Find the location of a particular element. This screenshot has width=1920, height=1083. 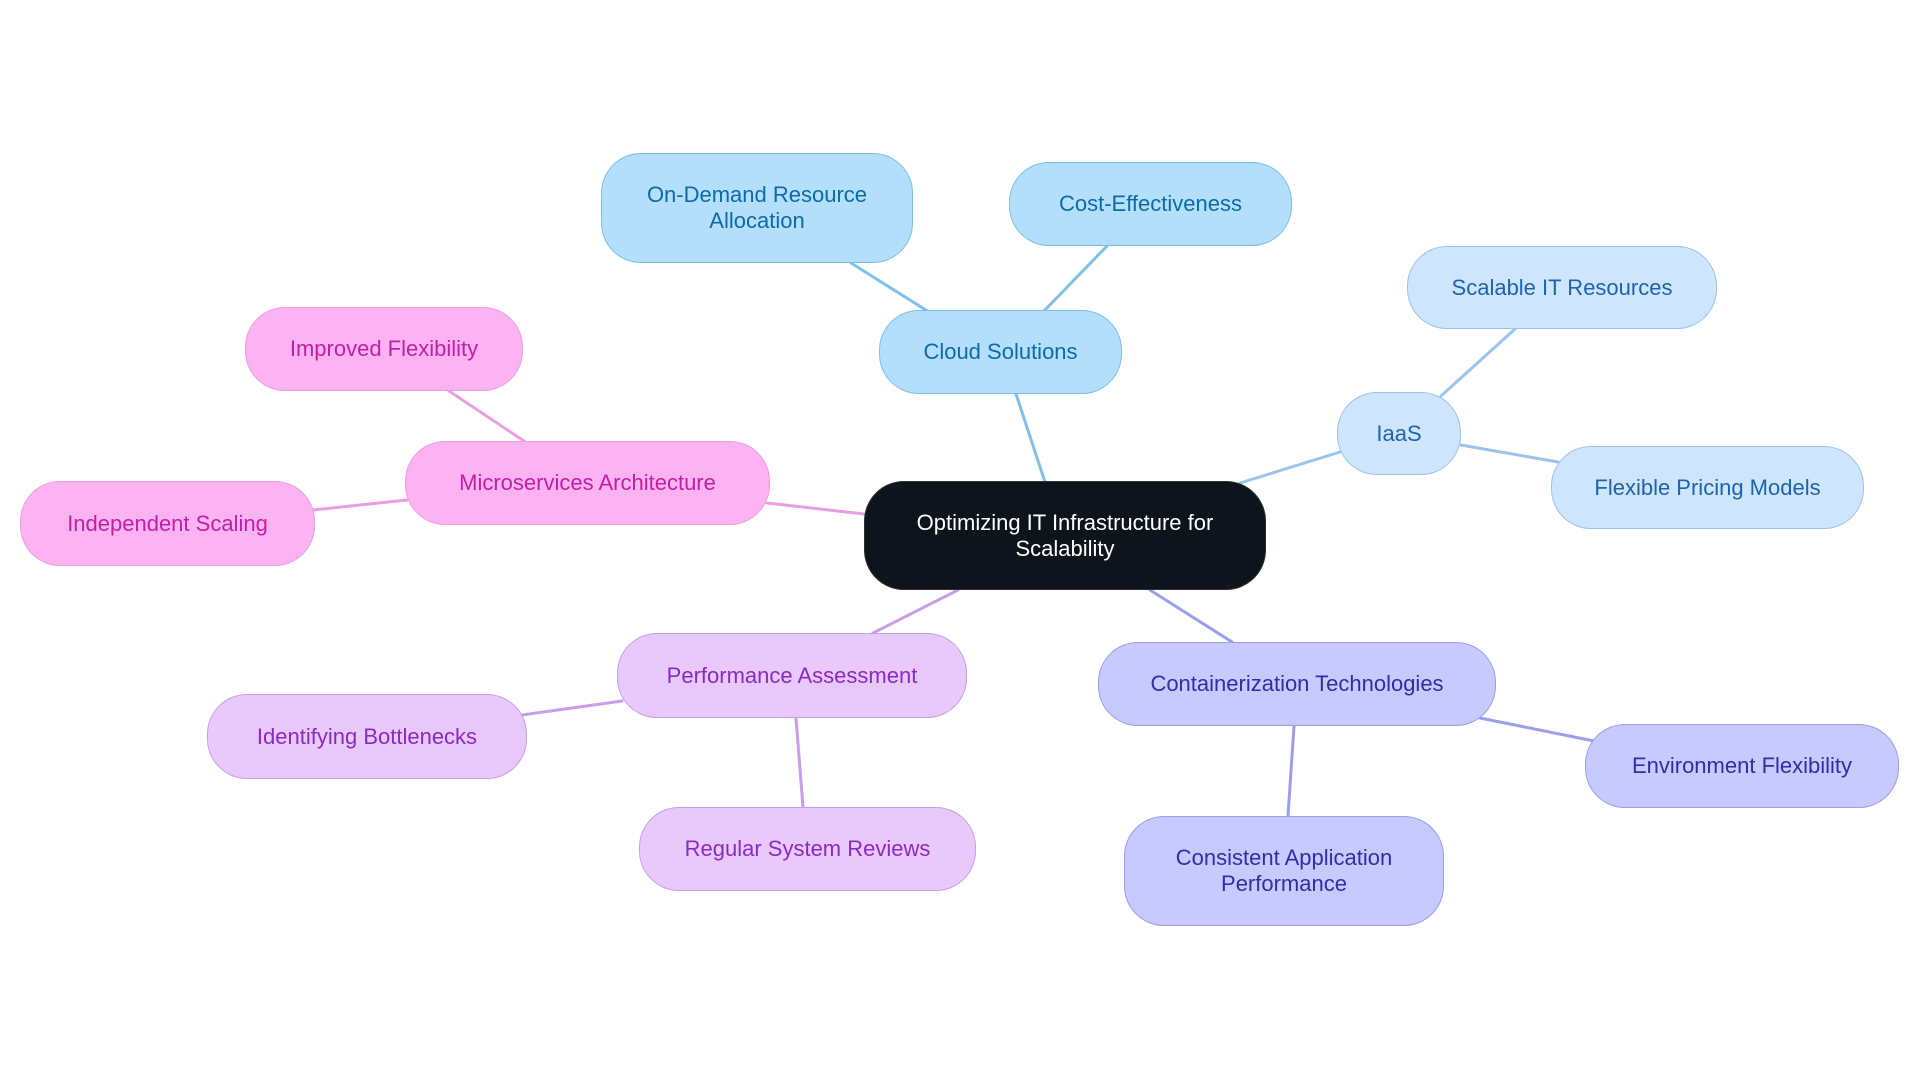

node-label: Identifying Bottlenecks is located at coordinates (367, 736).